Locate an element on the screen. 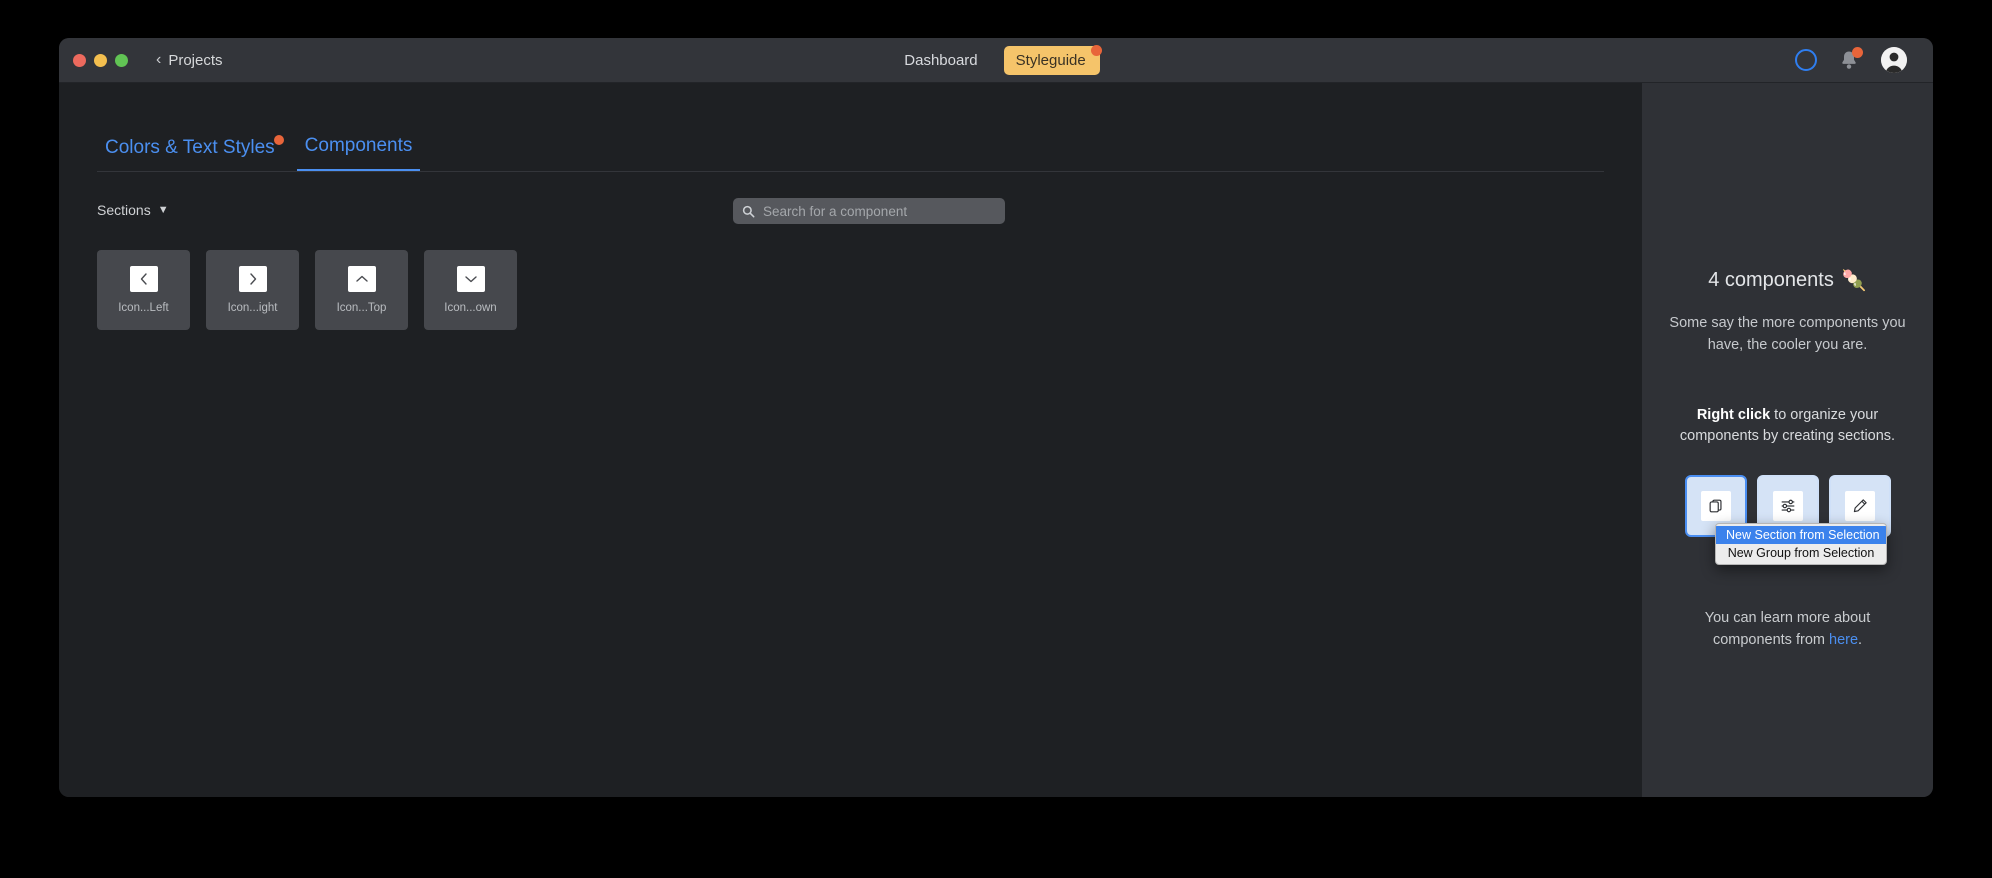  copy-icon is located at coordinates (1715, 506).